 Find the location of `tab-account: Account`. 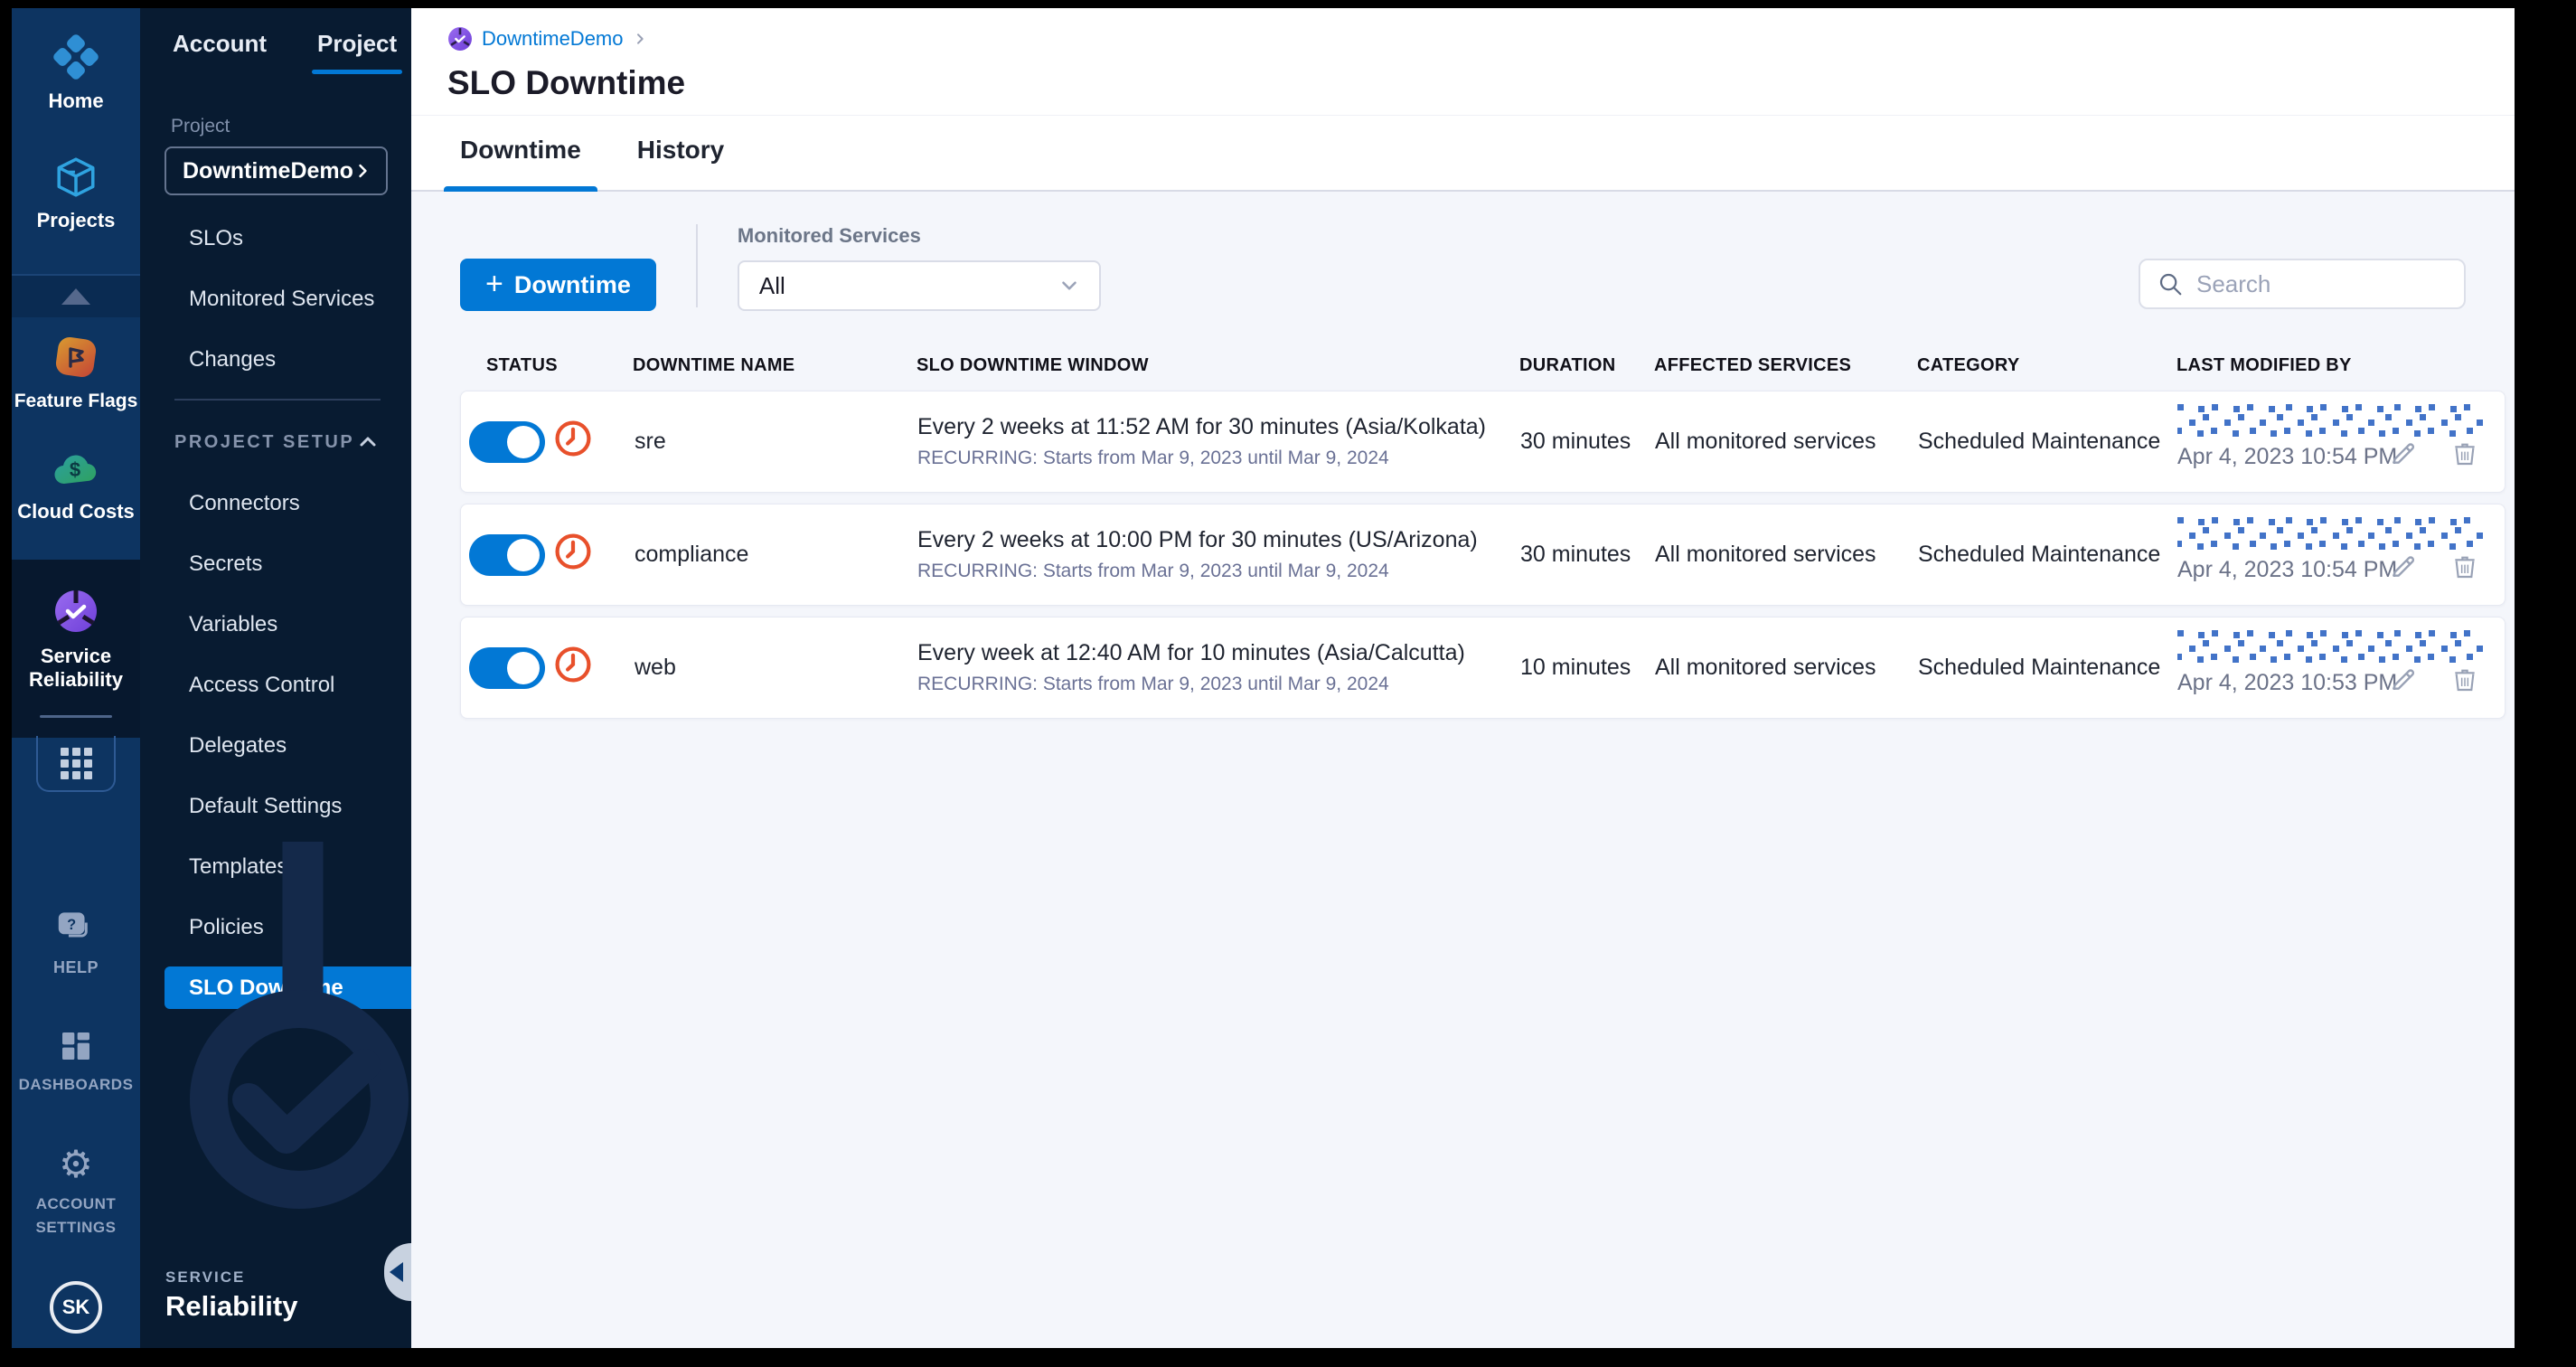

tab-account: Account is located at coordinates (220, 52).